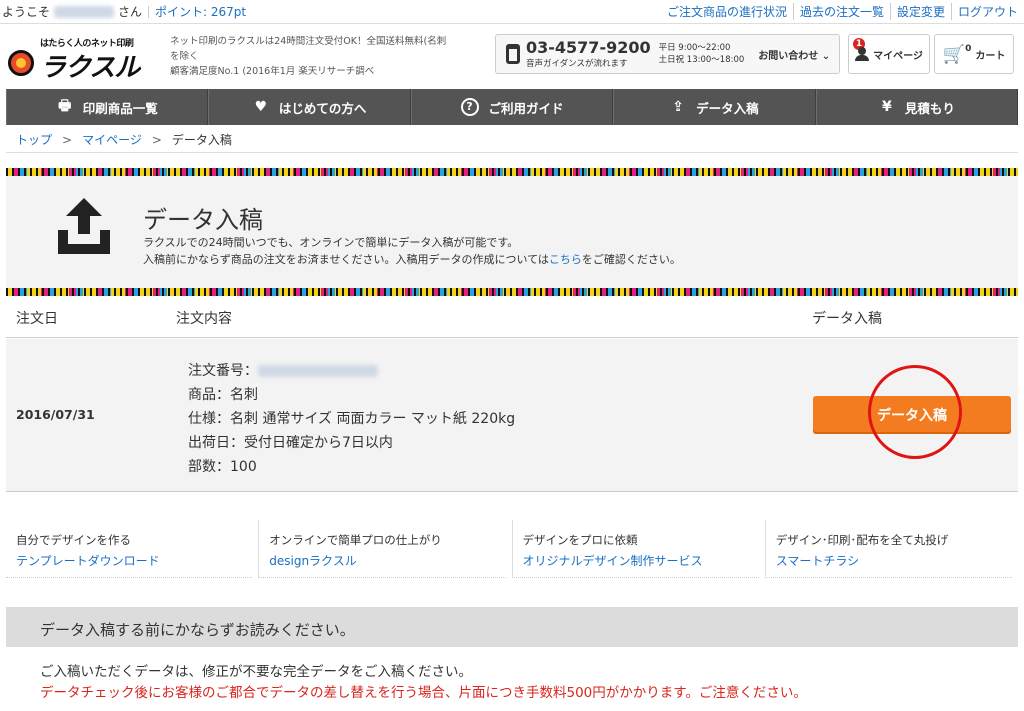 The height and width of the screenshot is (711, 1024). I want to click on tagline-line: を除く, so click(184, 56).